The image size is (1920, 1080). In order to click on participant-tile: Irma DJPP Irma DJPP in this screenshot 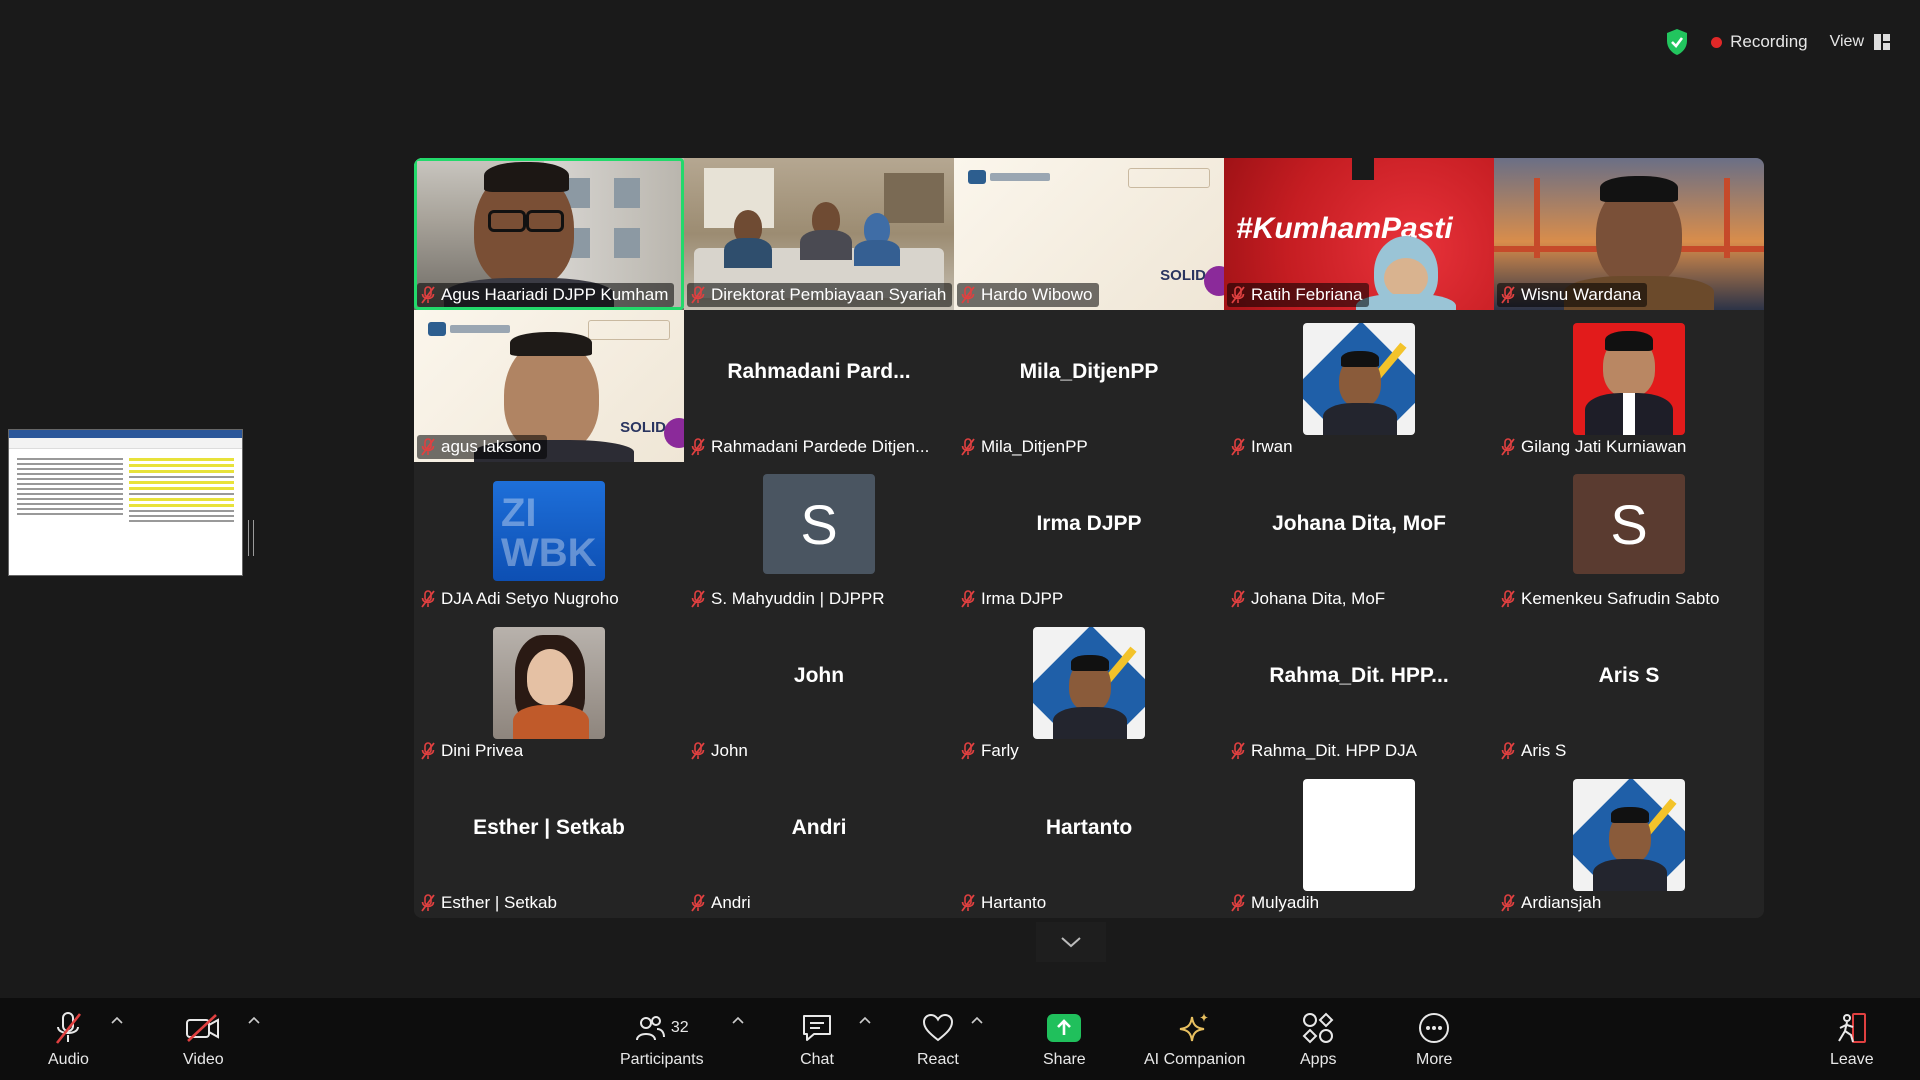, I will do `click(1089, 538)`.